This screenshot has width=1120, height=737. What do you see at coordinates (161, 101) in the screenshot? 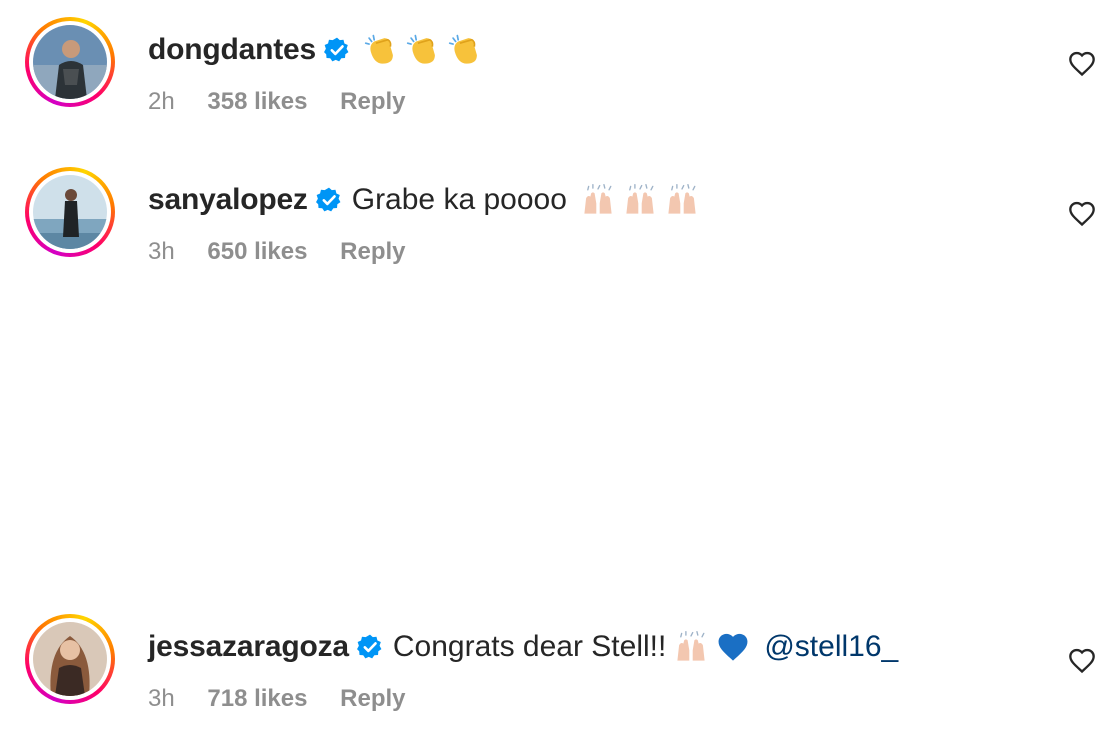
I see `comment-time: 2h` at bounding box center [161, 101].